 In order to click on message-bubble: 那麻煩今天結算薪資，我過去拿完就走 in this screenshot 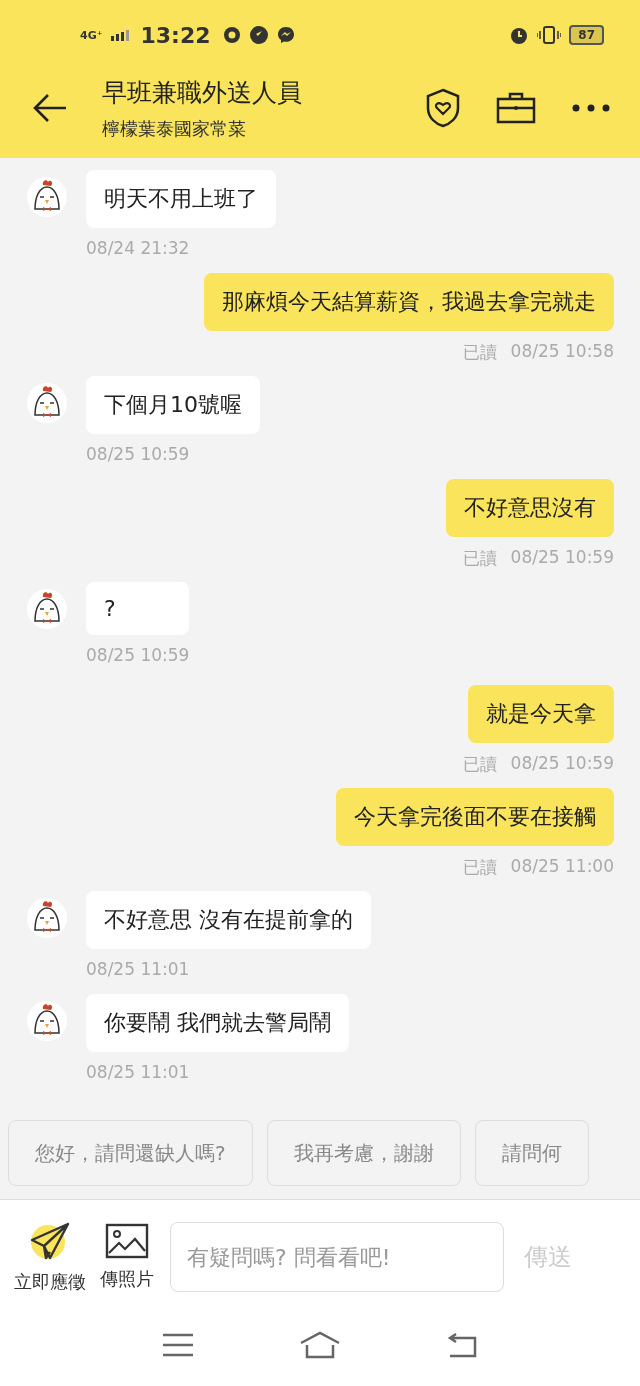, I will do `click(409, 302)`.